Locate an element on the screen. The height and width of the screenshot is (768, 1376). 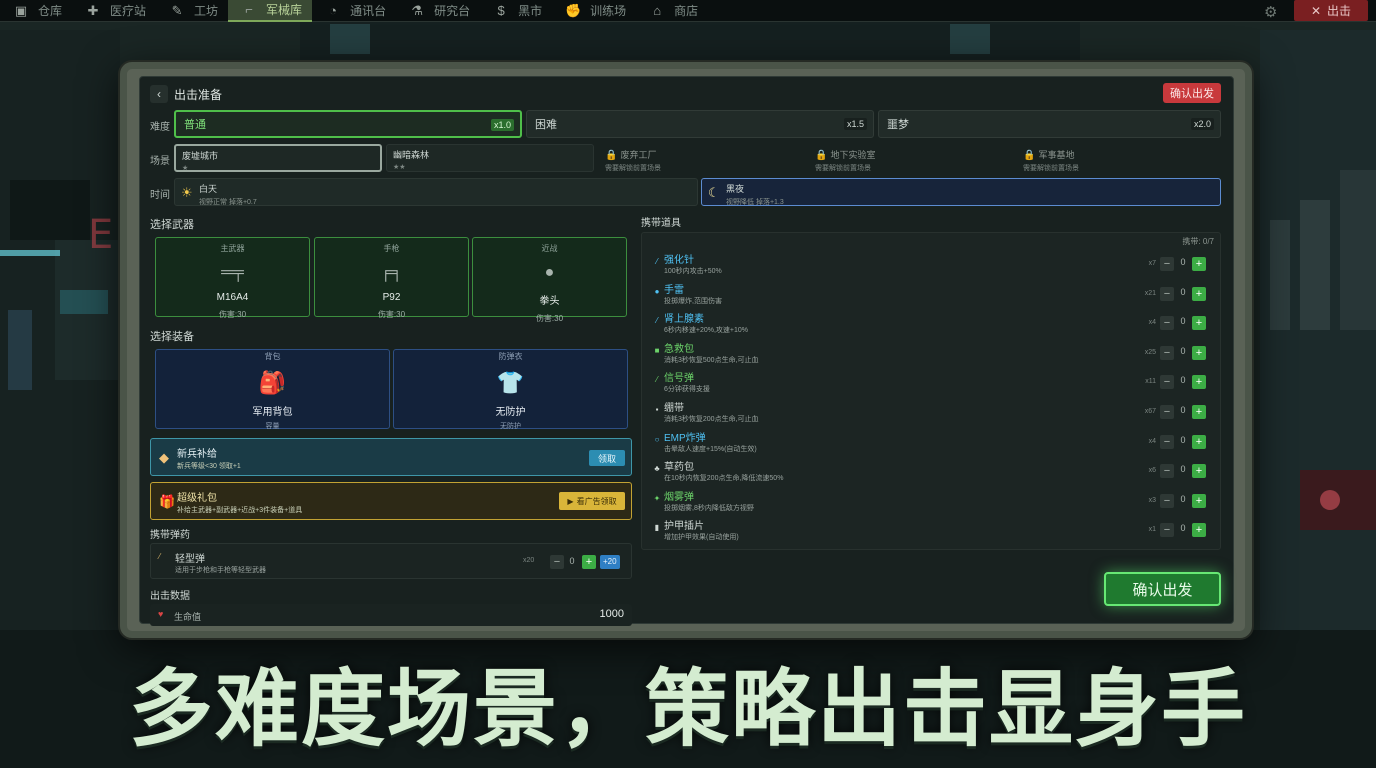
supply-desc: 新兵等级<30 领取+1 is located at coordinates (209, 466).